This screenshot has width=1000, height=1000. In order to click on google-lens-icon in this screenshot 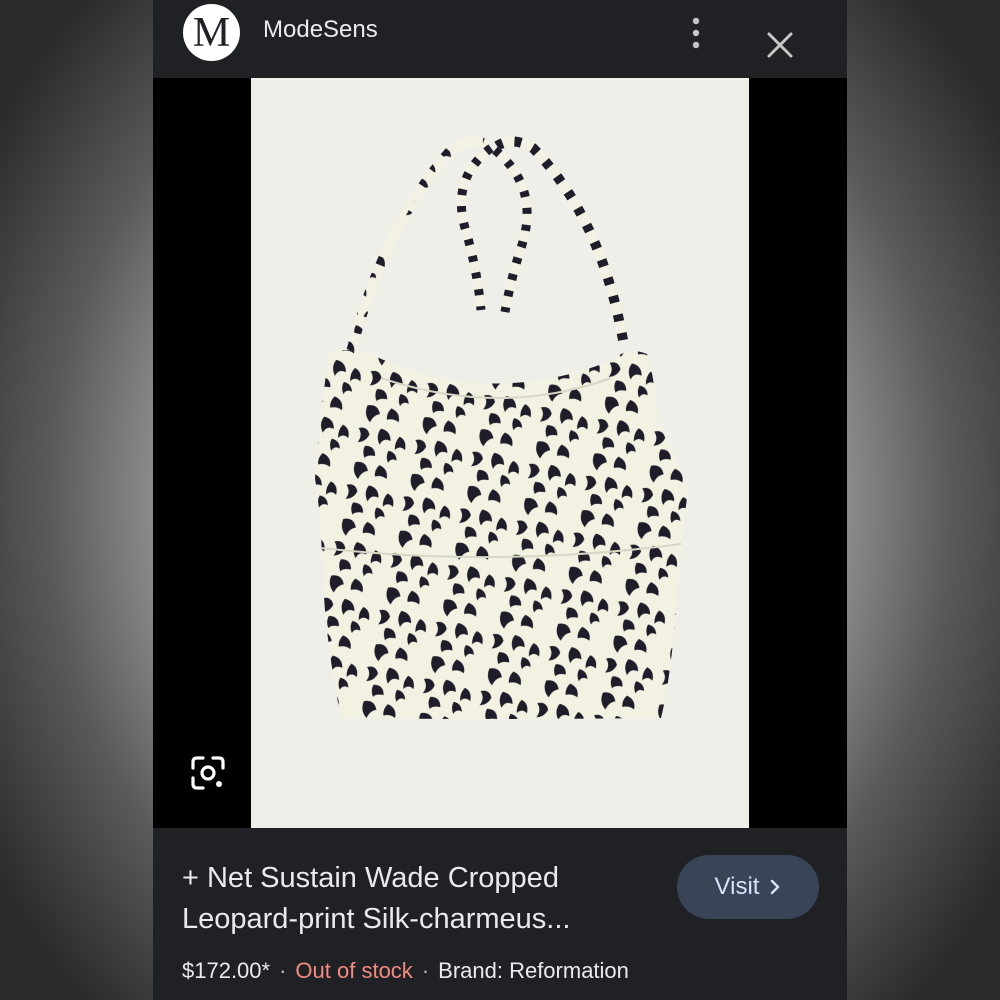, I will do `click(208, 773)`.